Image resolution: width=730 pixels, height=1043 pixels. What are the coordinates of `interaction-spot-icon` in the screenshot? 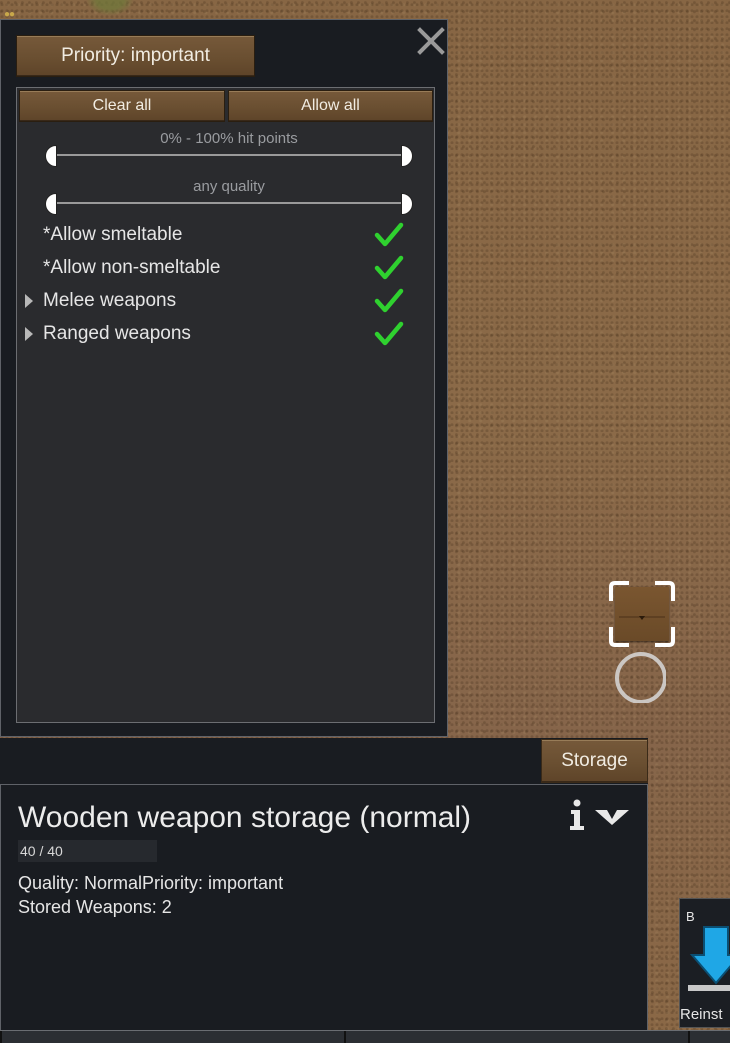 It's located at (640, 677).